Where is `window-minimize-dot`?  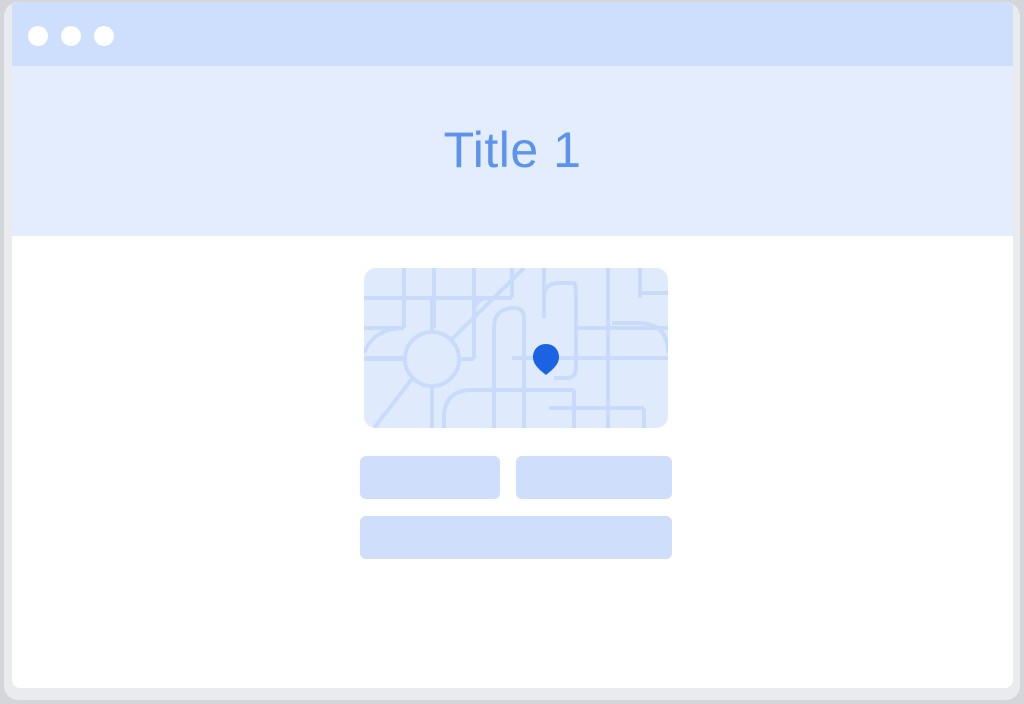
window-minimize-dot is located at coordinates (71, 36).